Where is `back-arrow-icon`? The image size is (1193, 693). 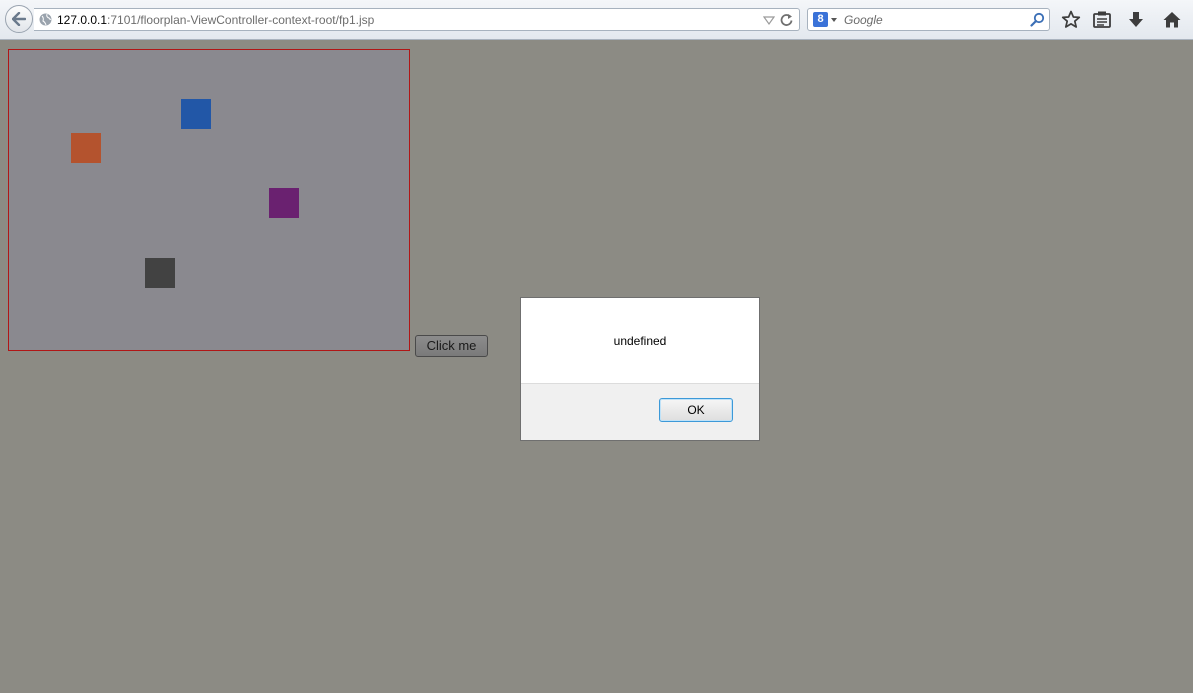
back-arrow-icon is located at coordinates (19, 19).